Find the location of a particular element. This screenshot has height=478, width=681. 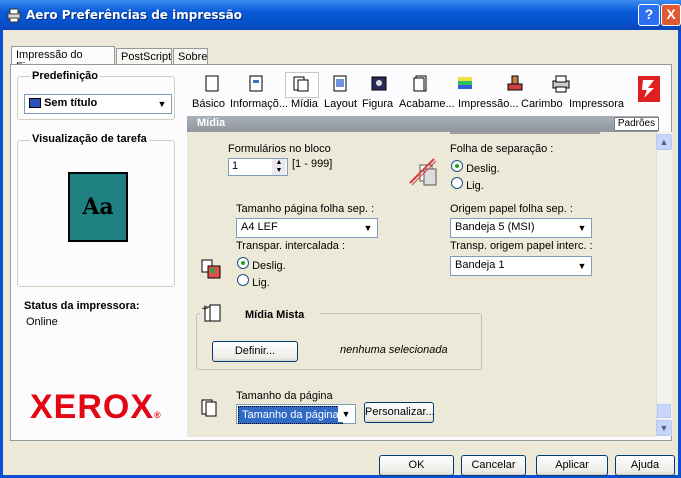

forms-range: [1 - 999] is located at coordinates (312, 164).